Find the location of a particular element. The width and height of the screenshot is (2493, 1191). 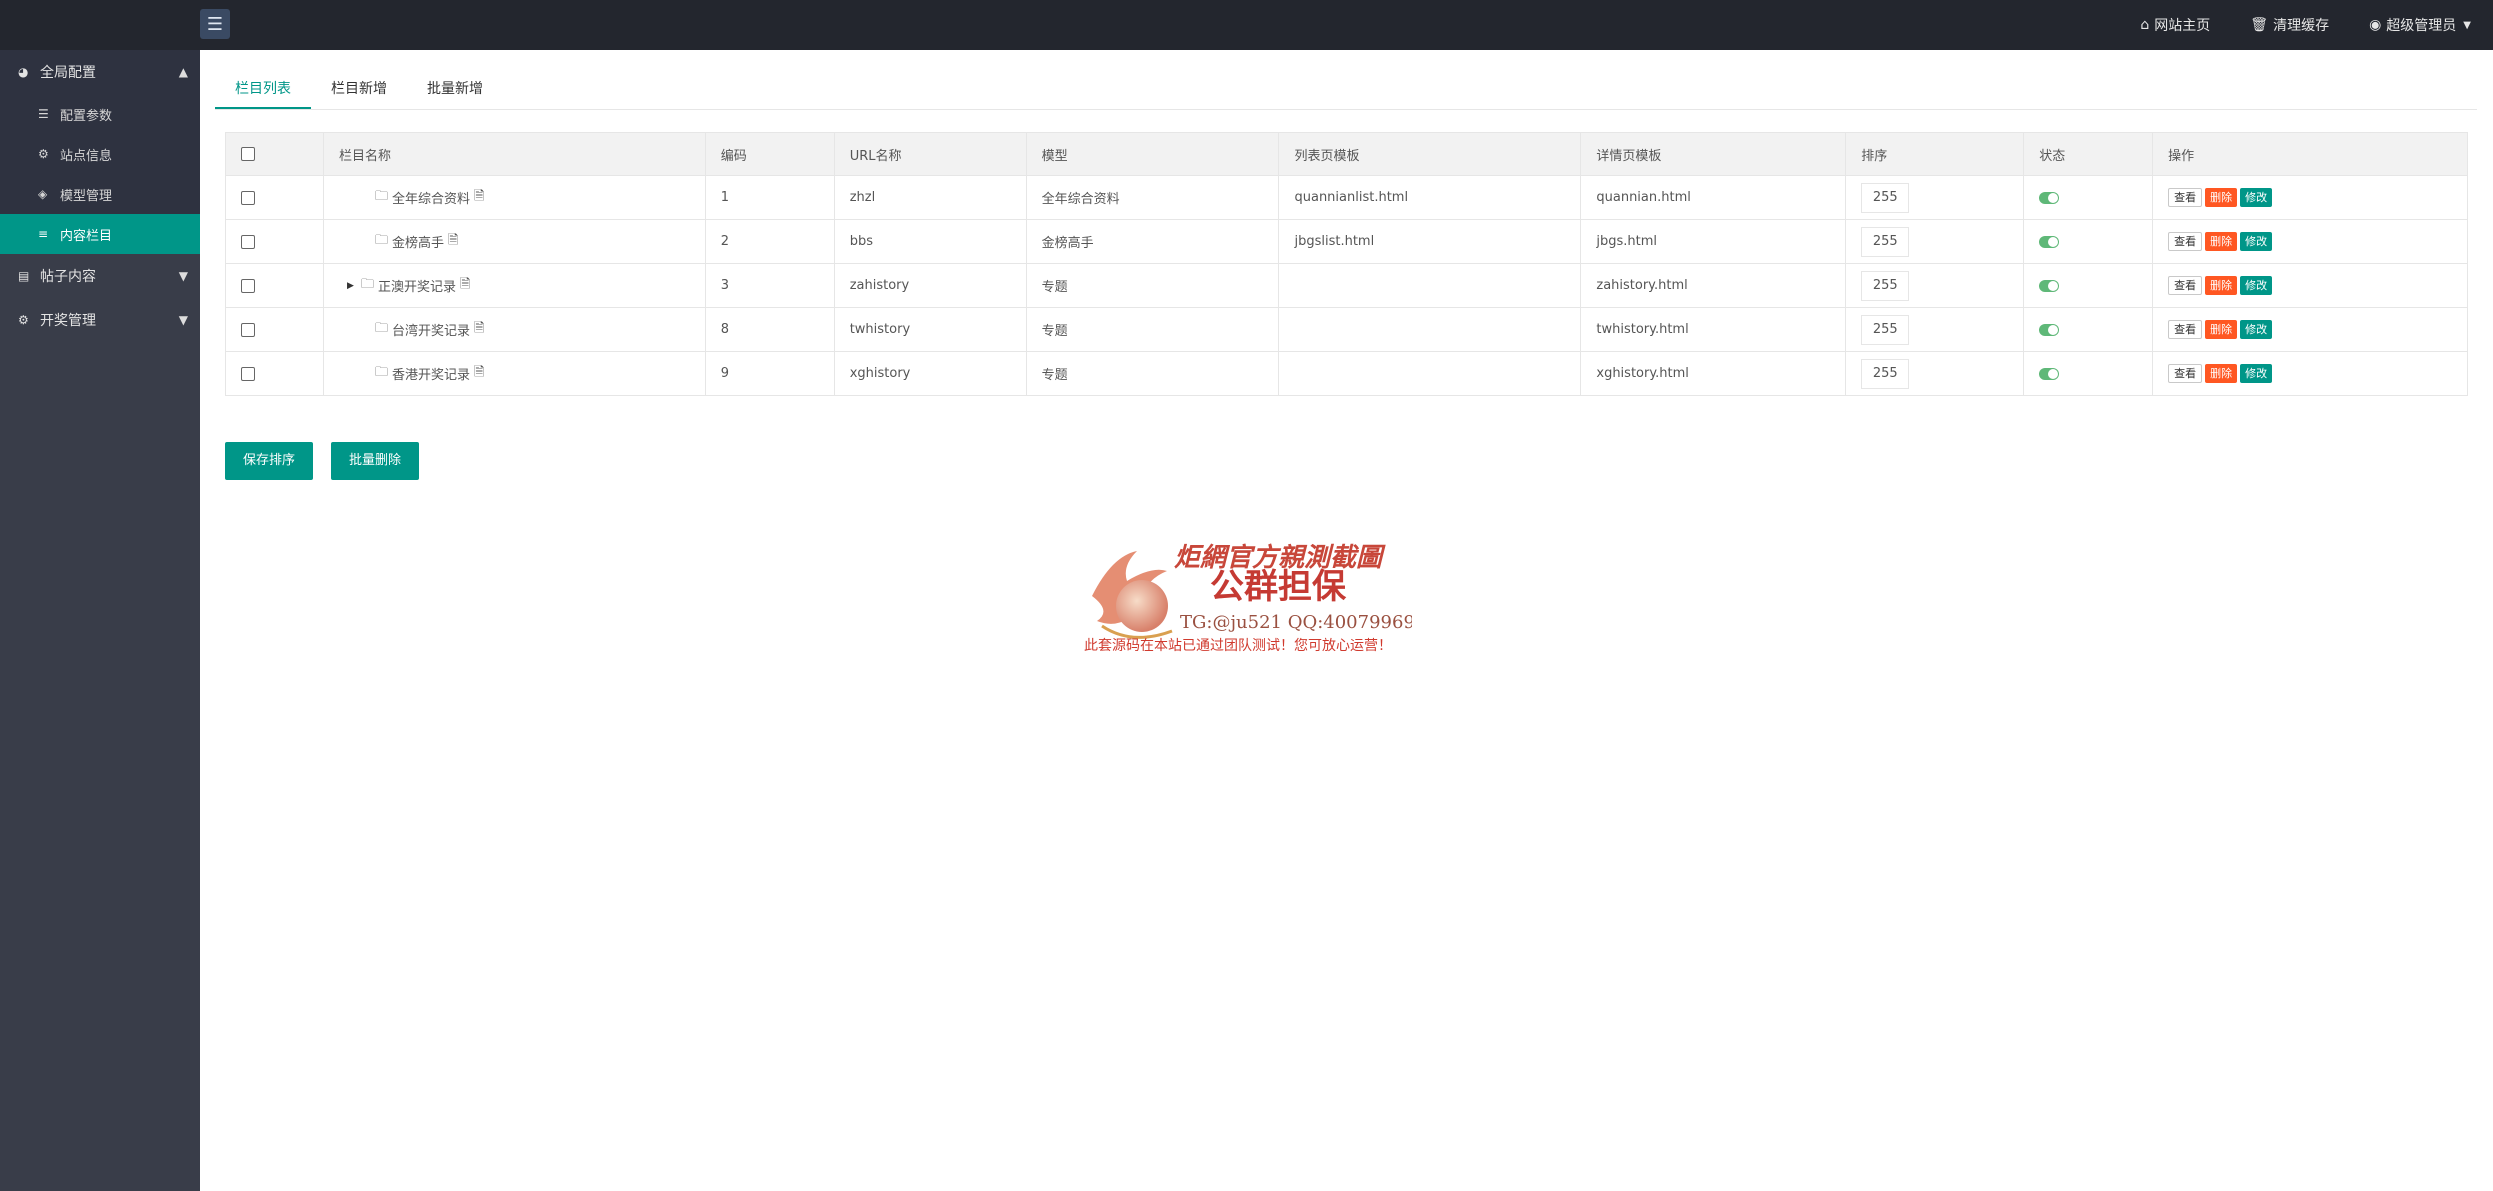

tab-column-add: 栏目新增 is located at coordinates (359, 89).